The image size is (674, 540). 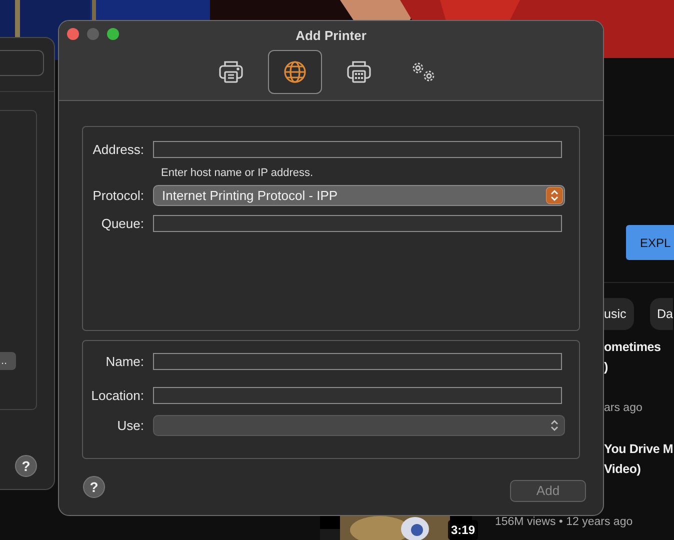 I want to click on protocol-dropdown: Internet Printing Protocol - IPP, so click(x=359, y=195).